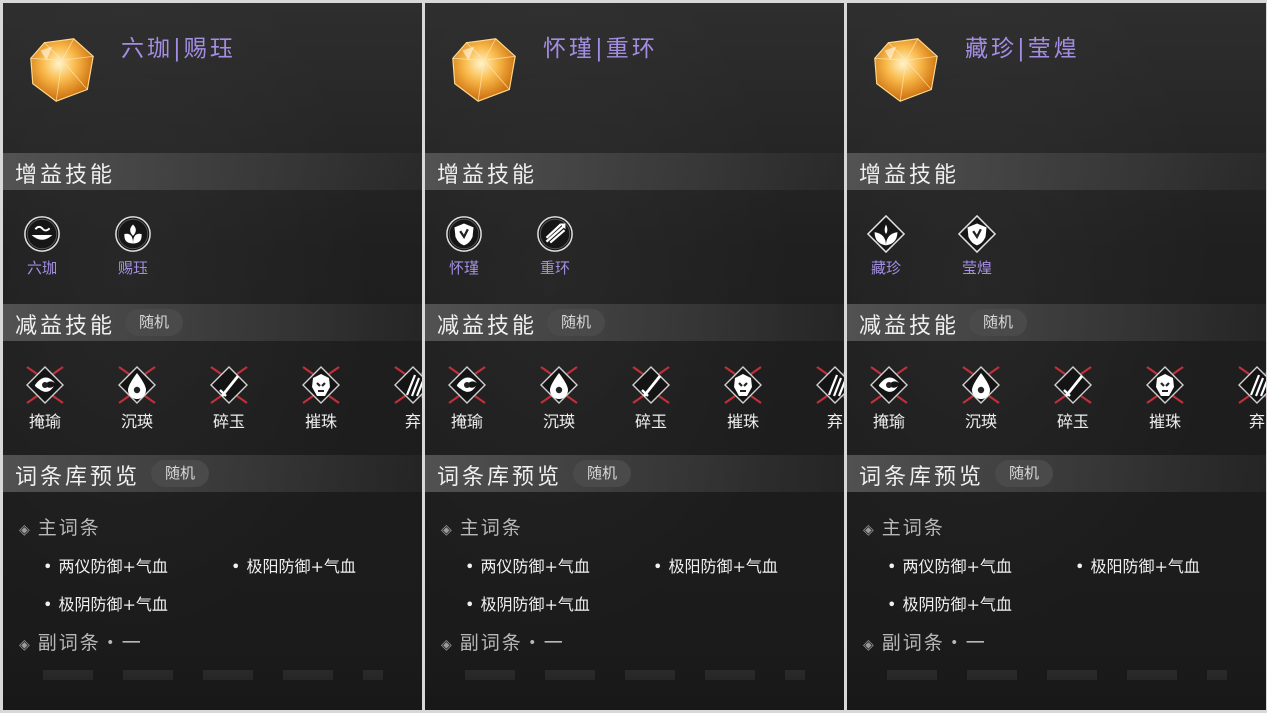 The width and height of the screenshot is (1267, 713). What do you see at coordinates (464, 234) in the screenshot?
I see `shield-icon` at bounding box center [464, 234].